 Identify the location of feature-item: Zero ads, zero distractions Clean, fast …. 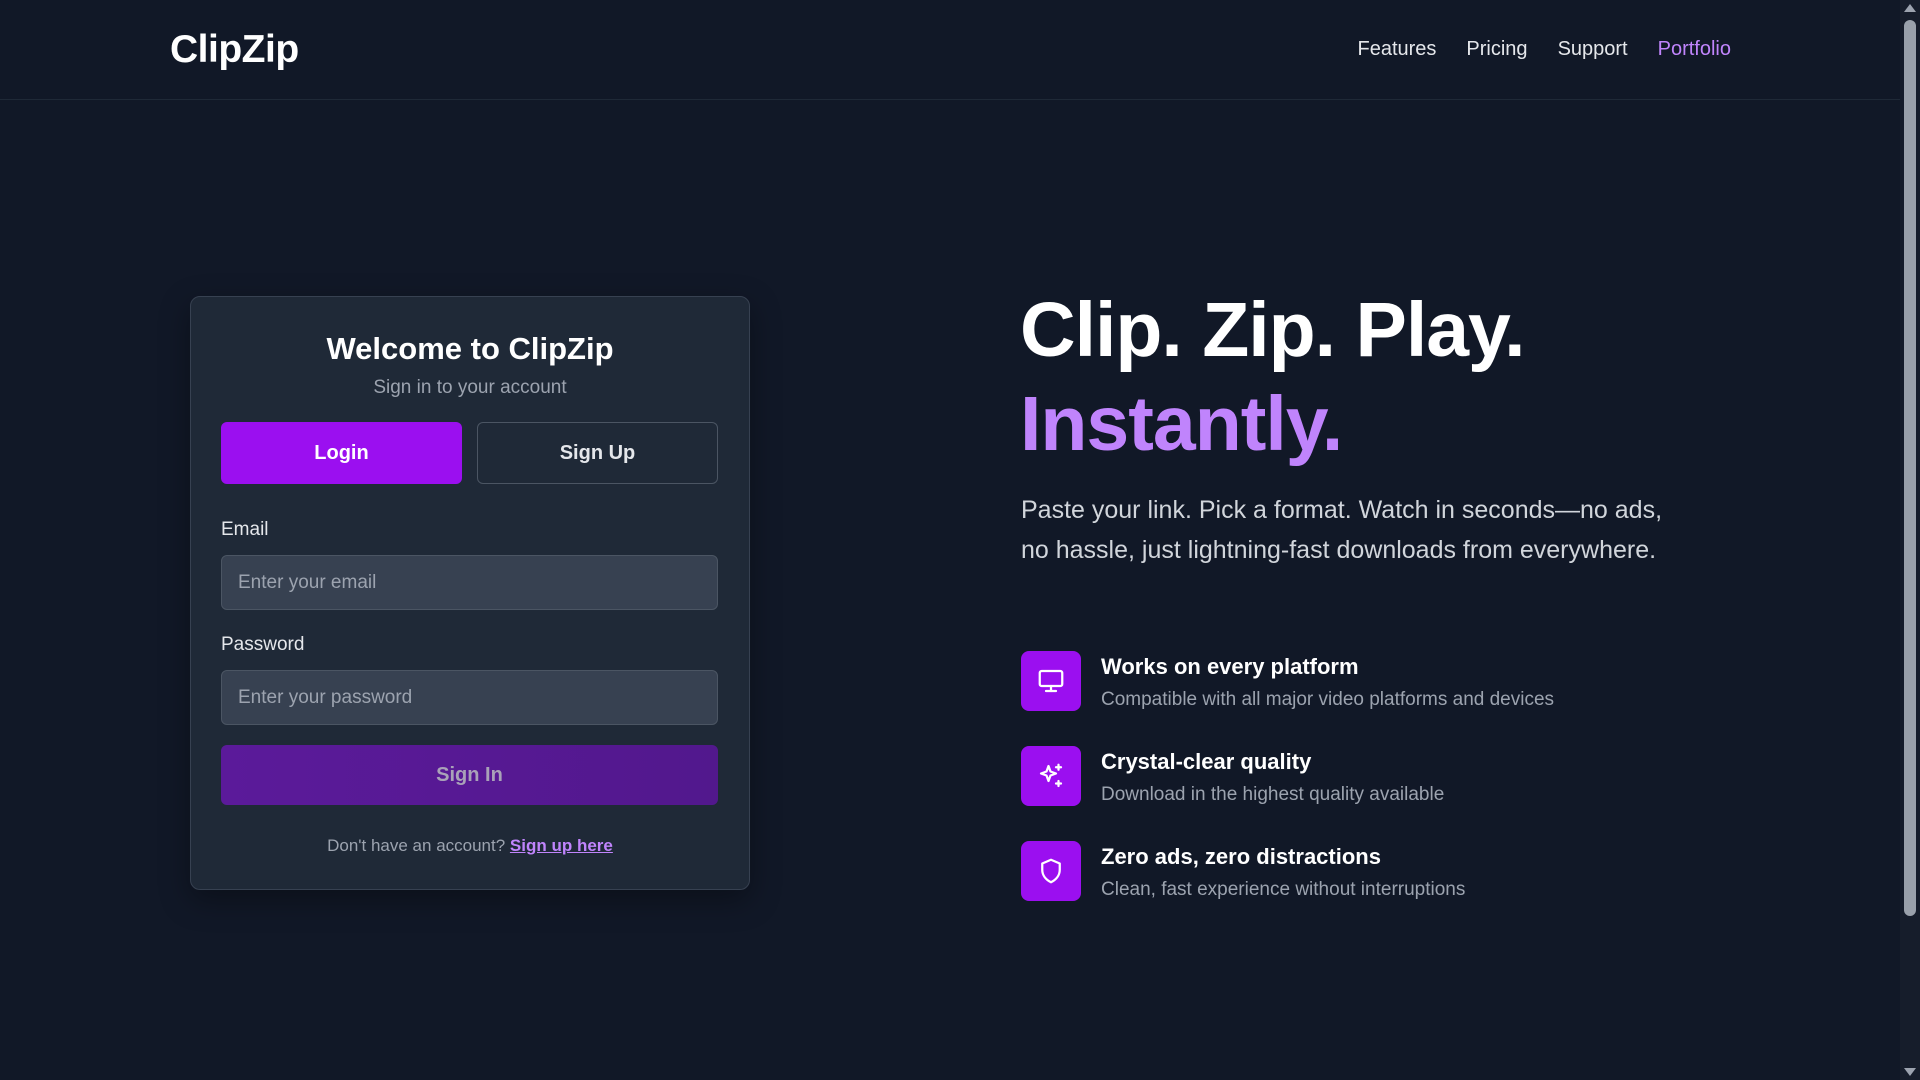
(1371, 872).